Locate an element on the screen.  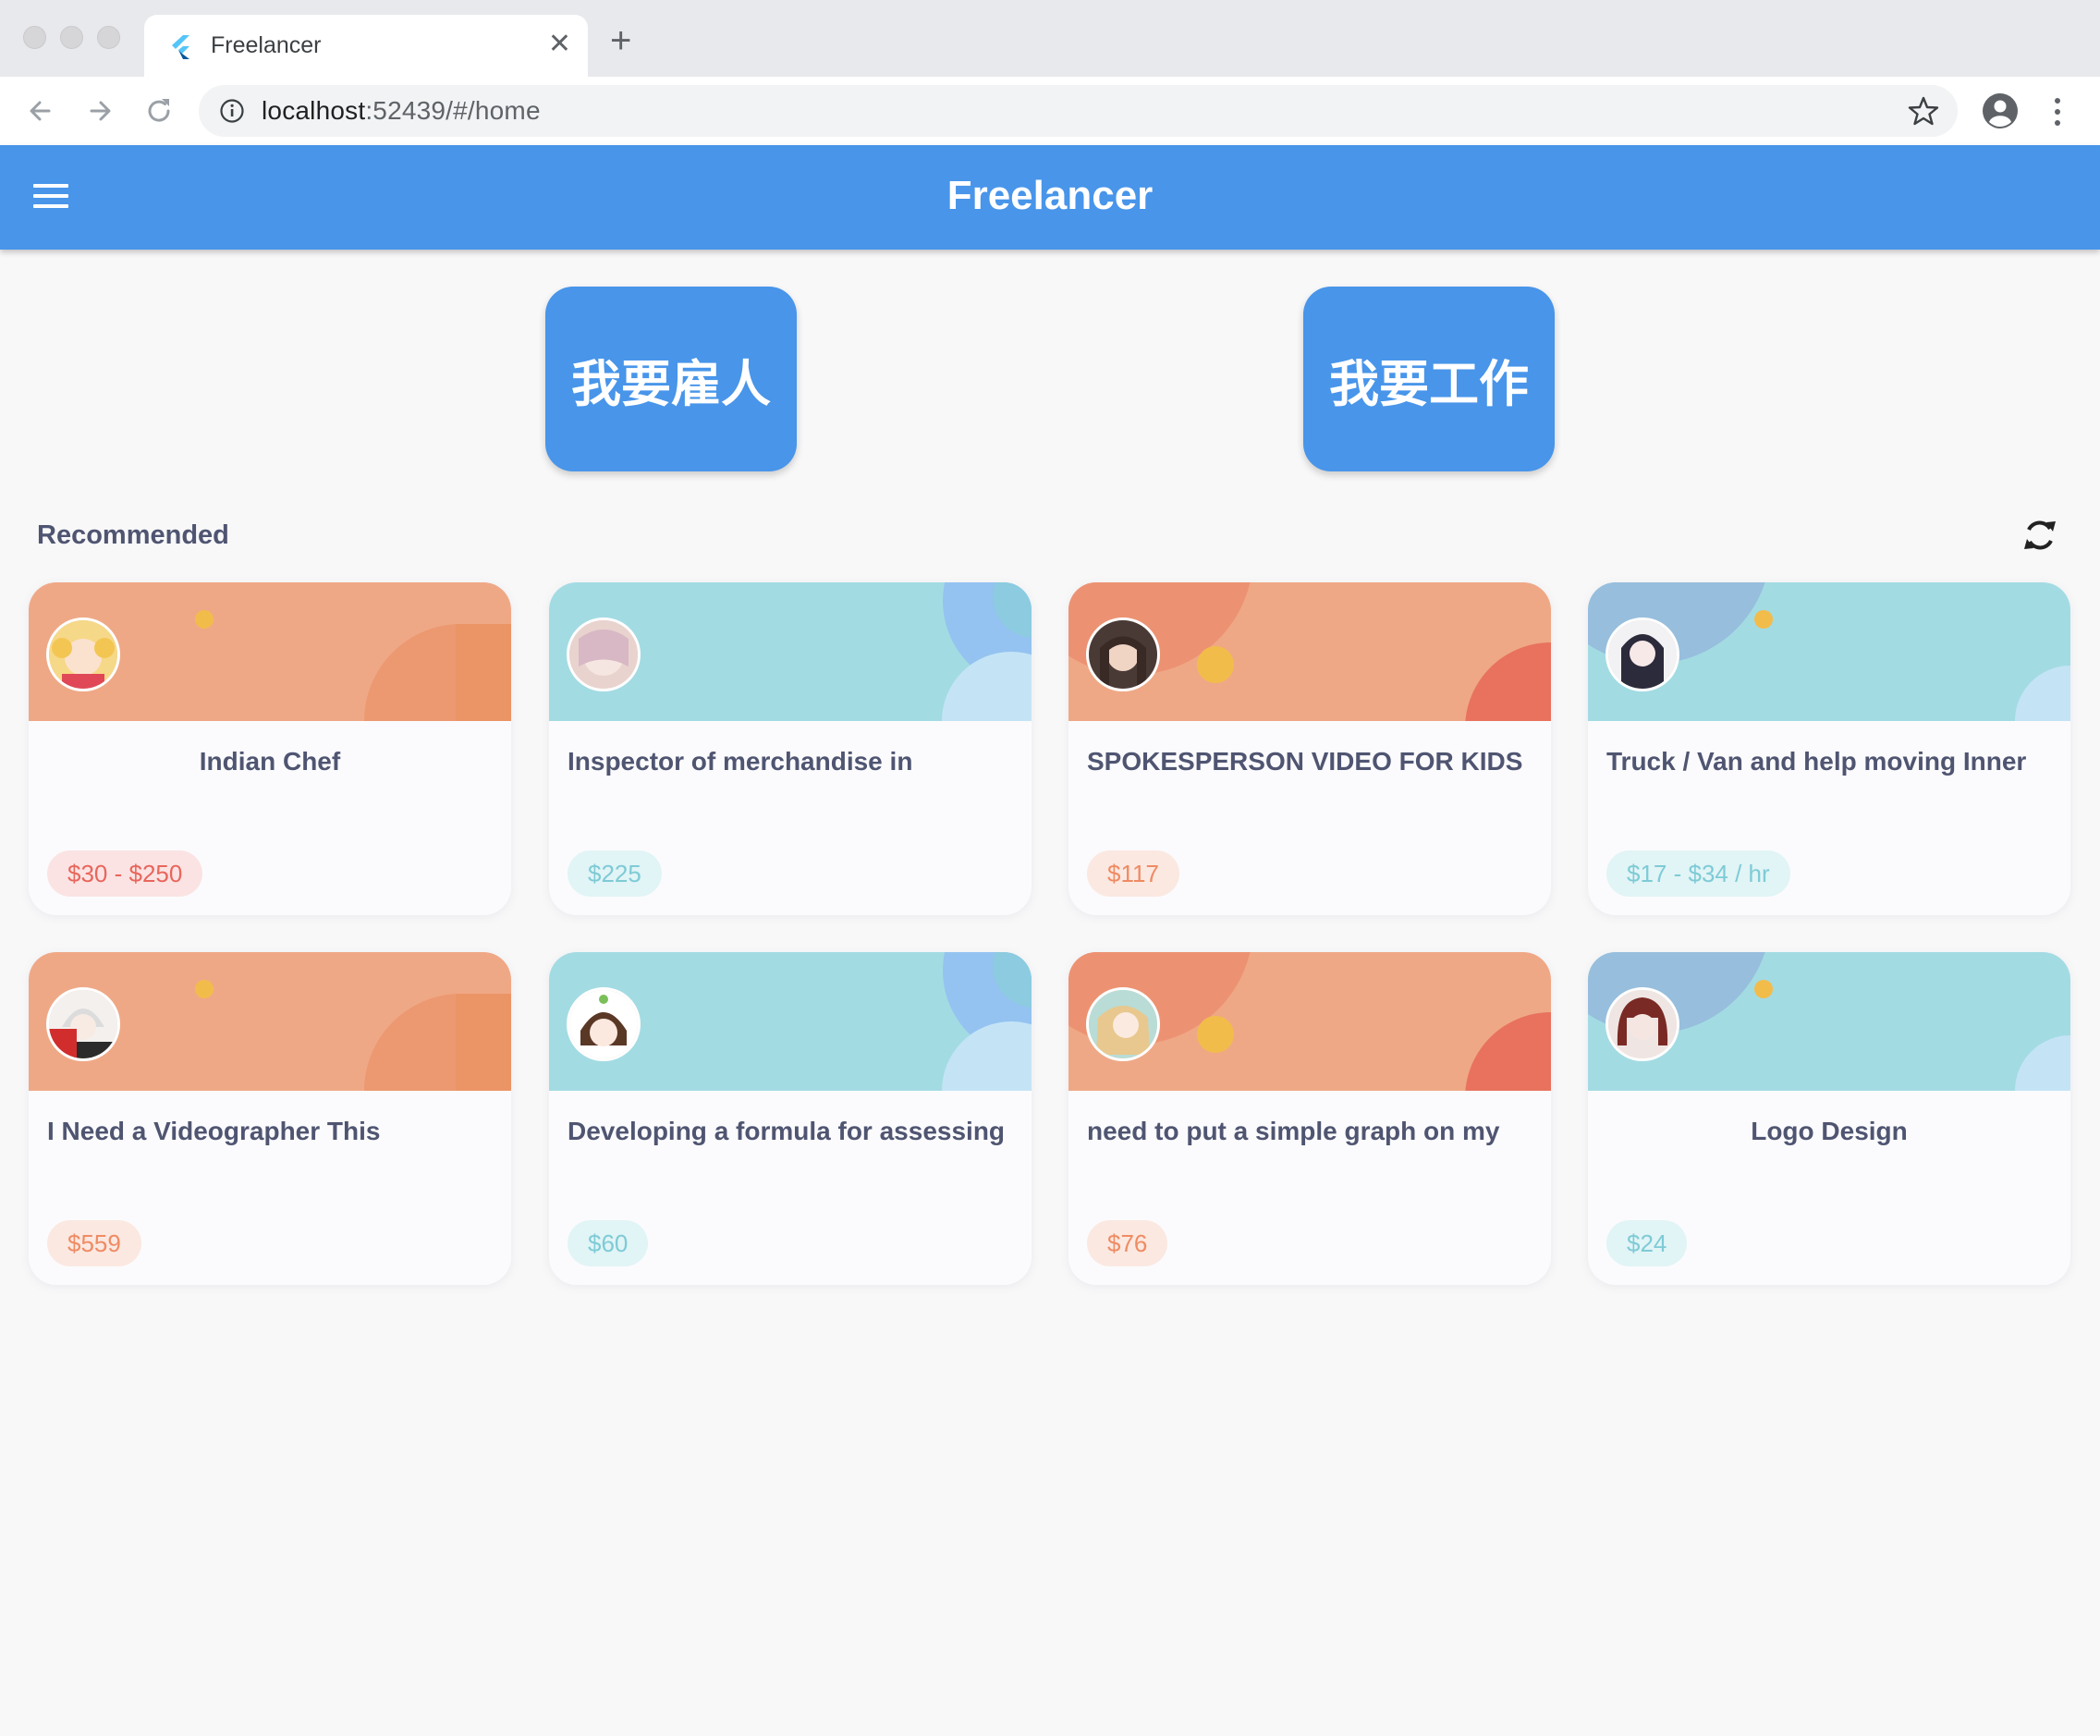
price-badge: $24 is located at coordinates (1647, 1243).